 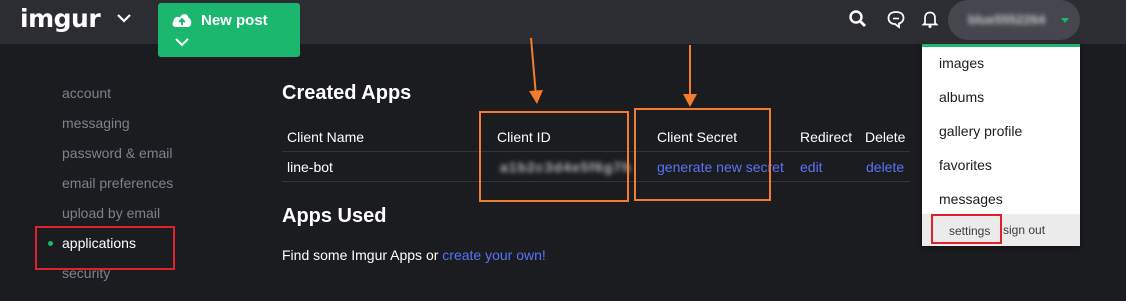 I want to click on bell-icon, so click(x=930, y=19).